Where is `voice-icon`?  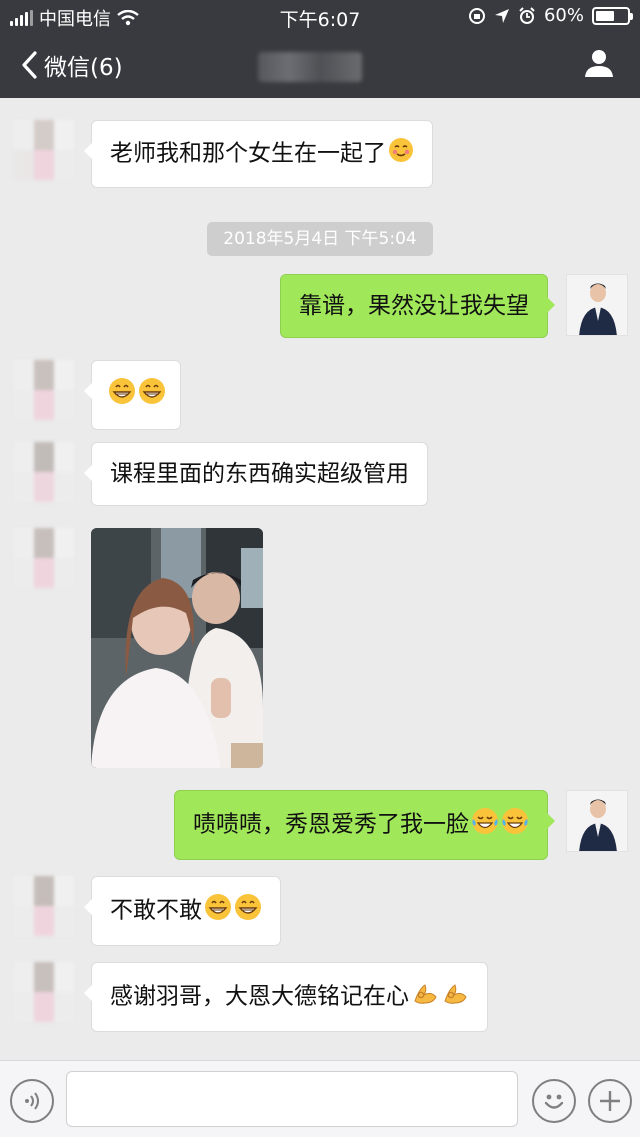
voice-icon is located at coordinates (32, 1101).